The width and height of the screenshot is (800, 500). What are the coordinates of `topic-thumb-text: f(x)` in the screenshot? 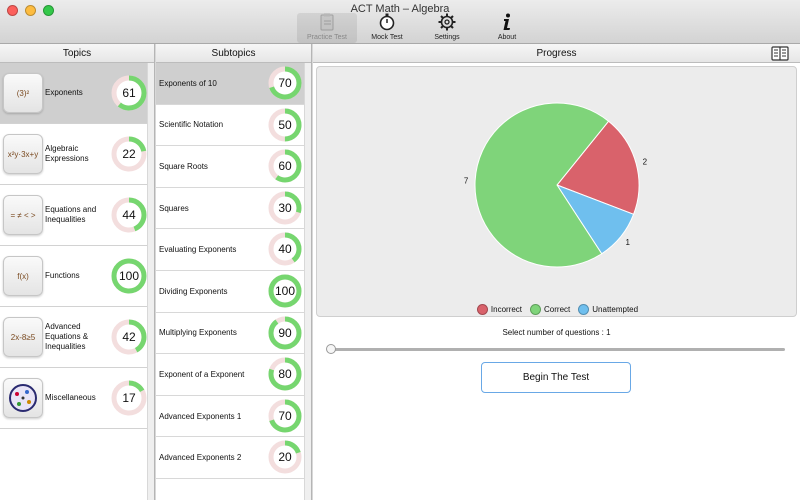 It's located at (23, 276).